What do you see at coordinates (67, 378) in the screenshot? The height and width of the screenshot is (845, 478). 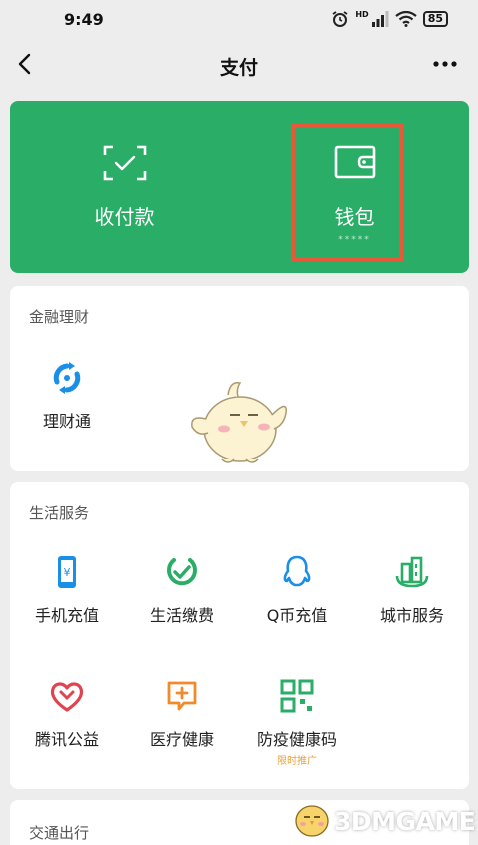 I see `licaitong-icon` at bounding box center [67, 378].